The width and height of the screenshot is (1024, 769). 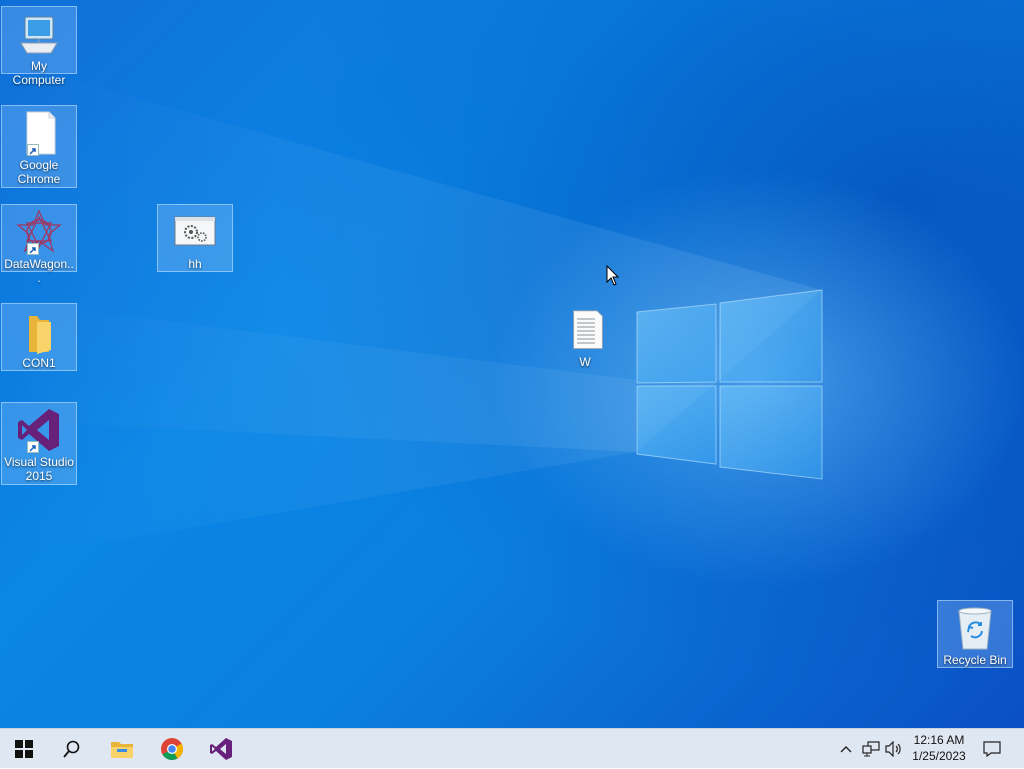 I want to click on datawagon-star-icon, so click(x=39, y=232).